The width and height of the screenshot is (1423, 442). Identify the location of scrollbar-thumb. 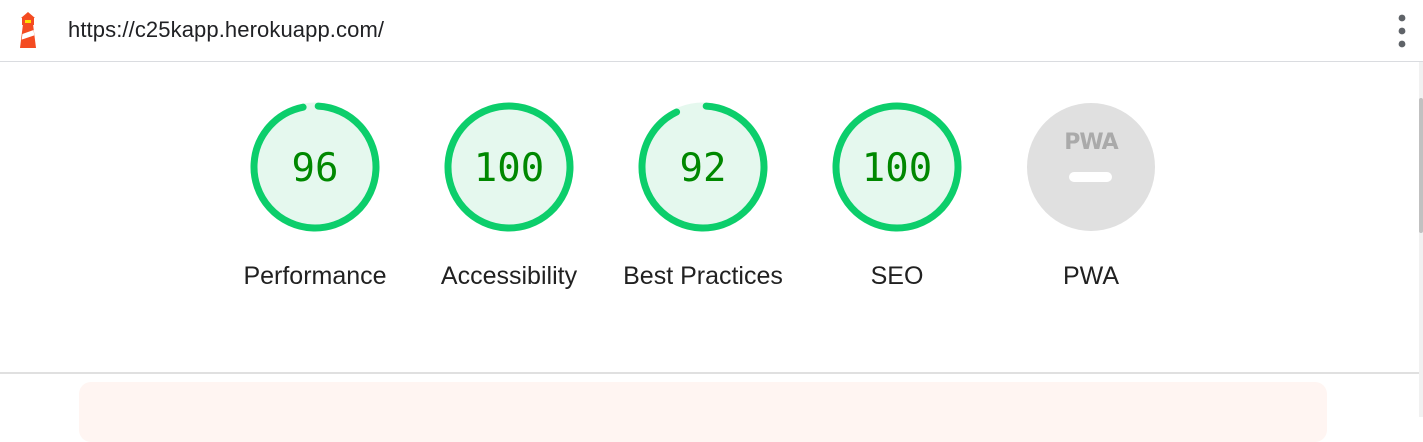
(1421, 165).